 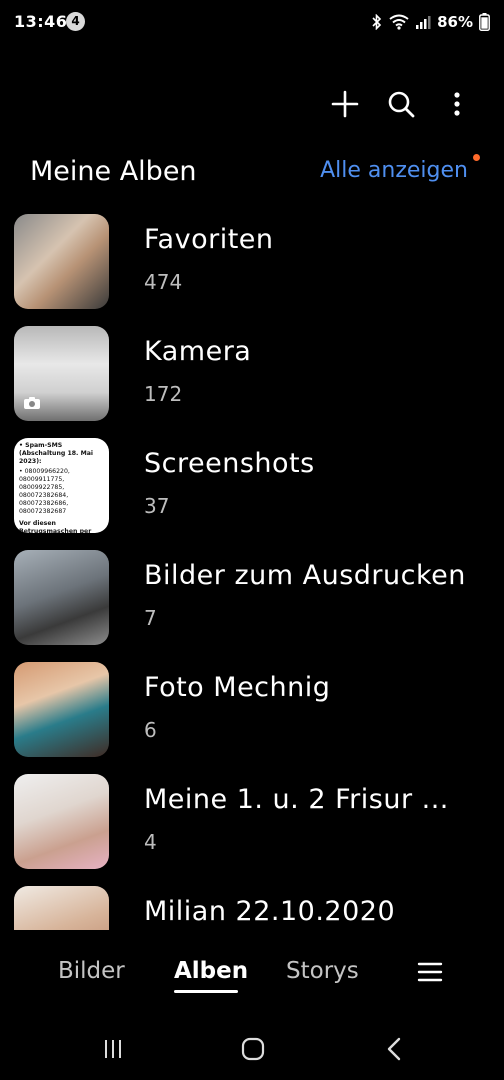 I want to click on album-count: 474, so click(x=163, y=282).